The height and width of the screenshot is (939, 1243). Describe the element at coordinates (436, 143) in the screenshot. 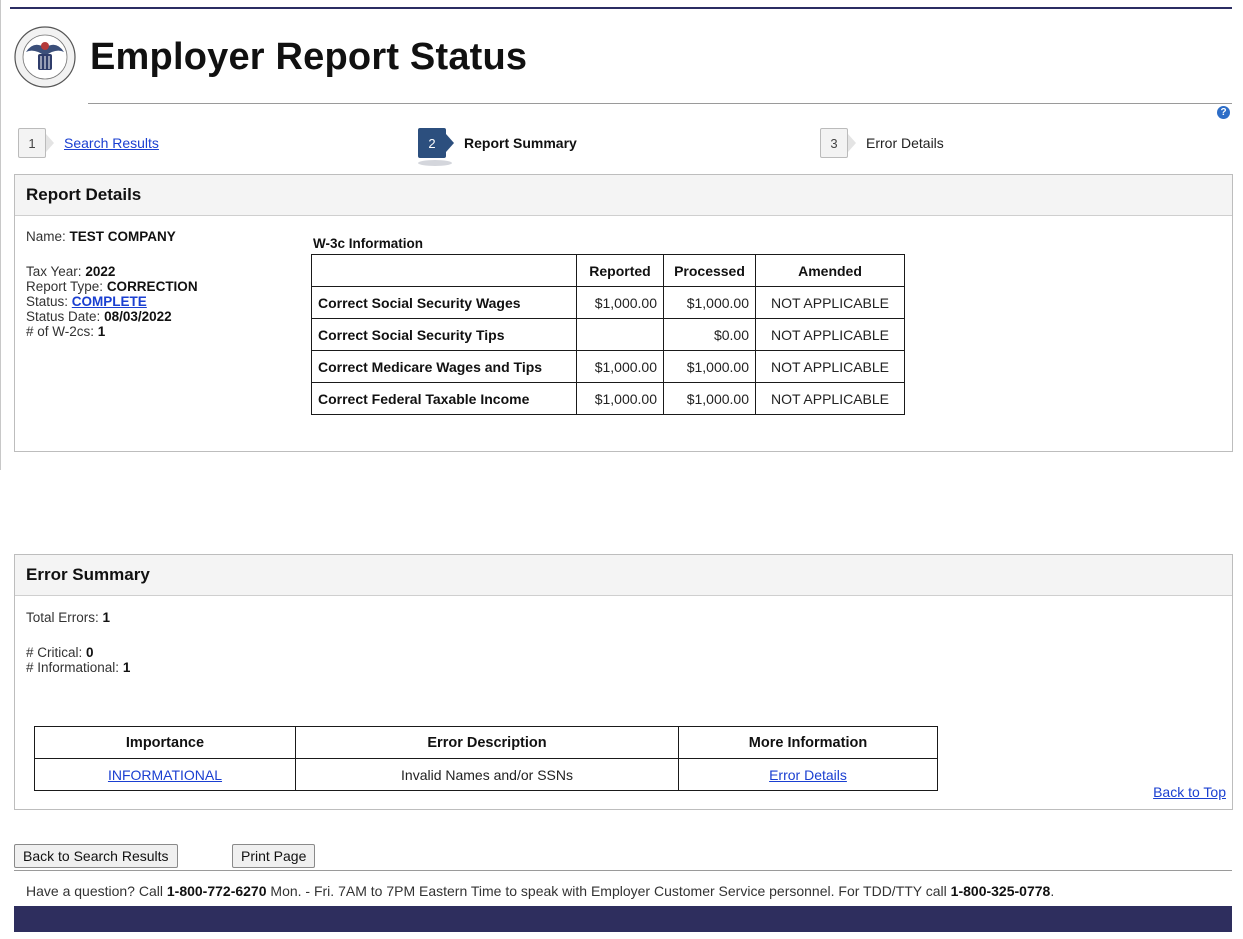

I see `step-number-active: 2` at that location.